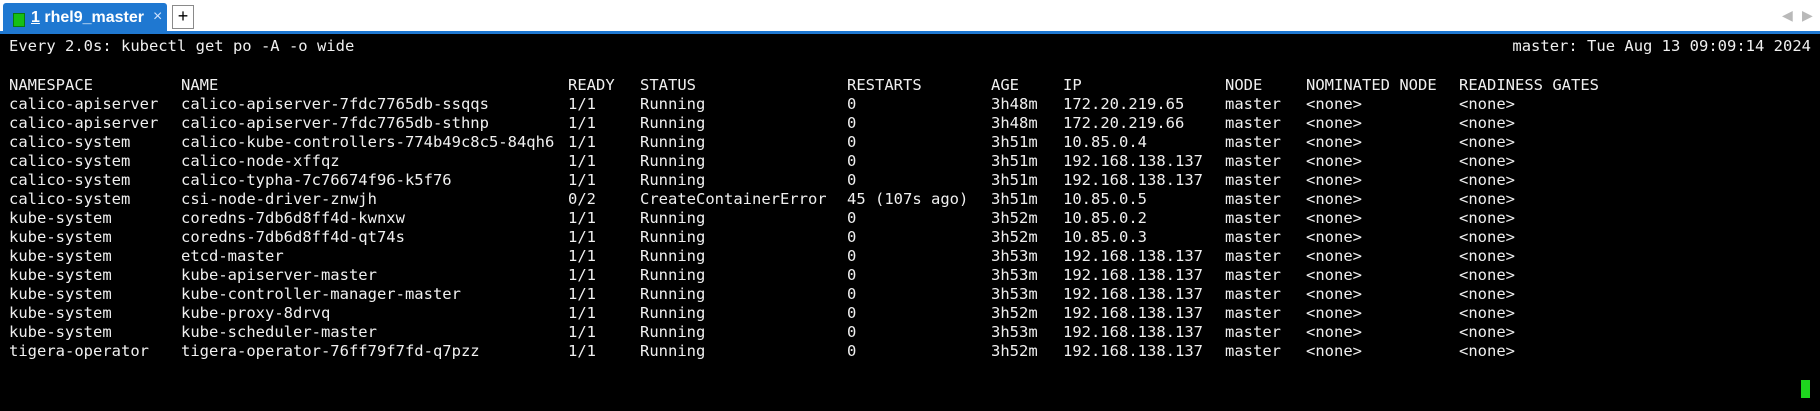  I want to click on close-tab-icon: ×, so click(157, 17).